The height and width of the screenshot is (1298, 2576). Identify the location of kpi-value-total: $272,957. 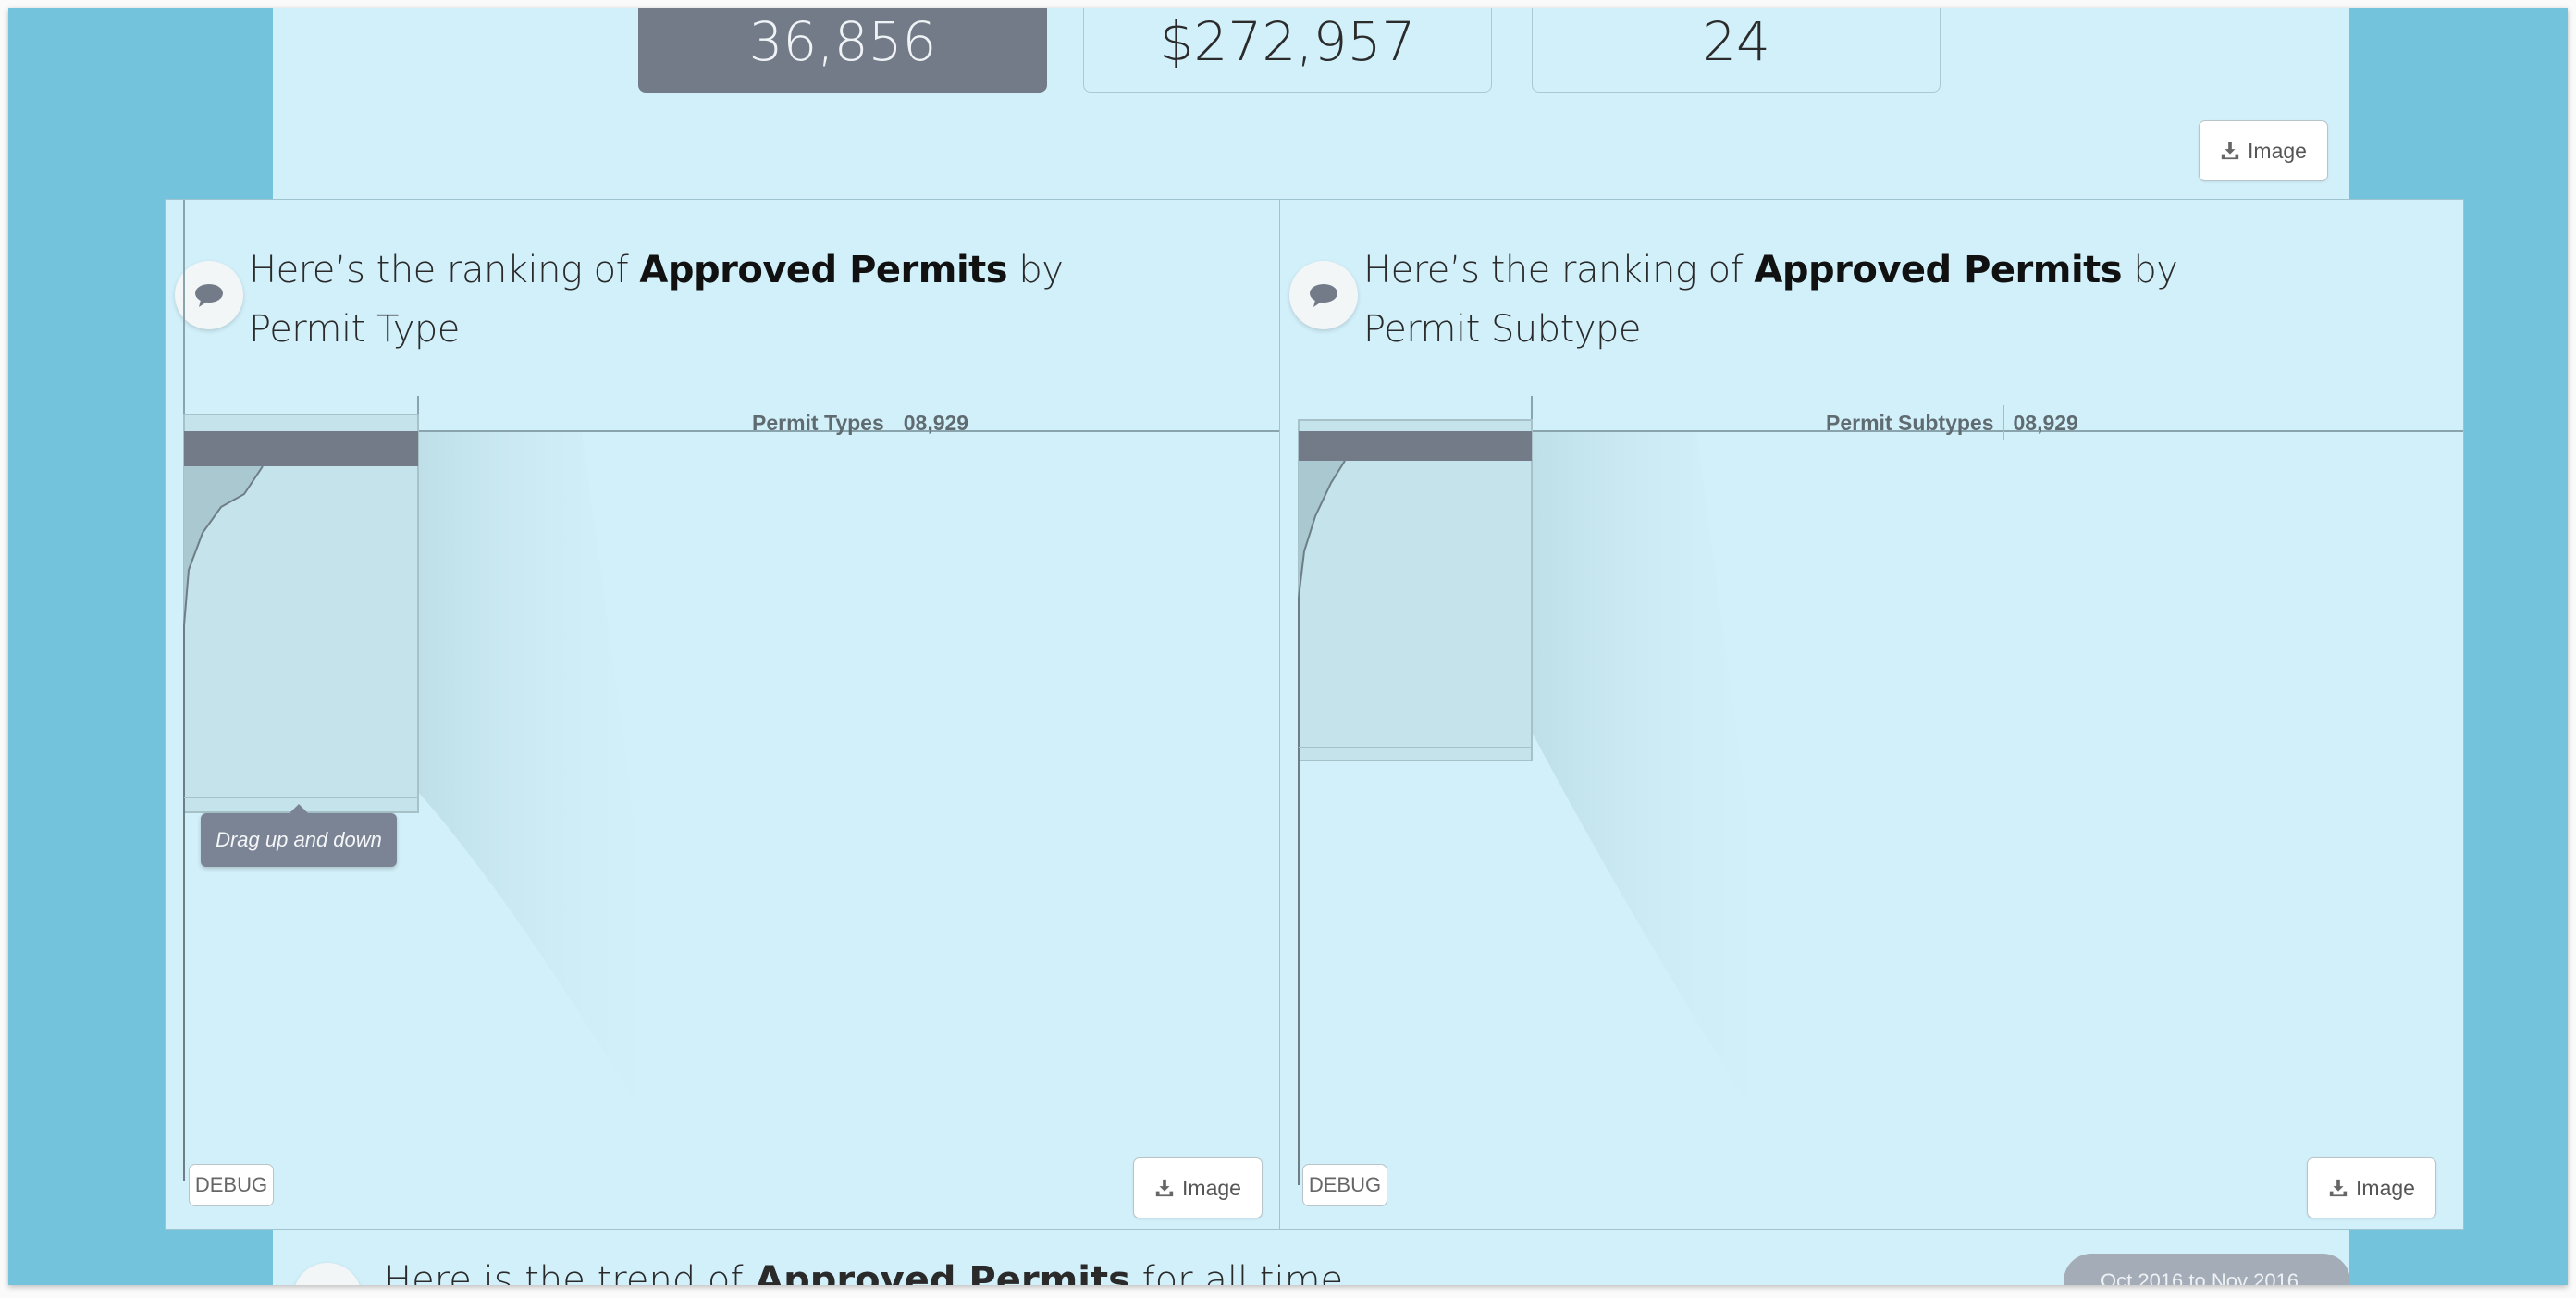
(1287, 50).